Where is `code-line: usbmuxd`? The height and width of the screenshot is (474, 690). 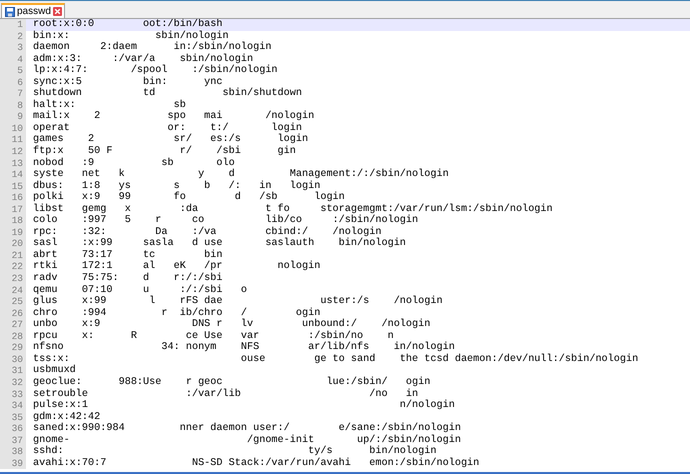
code-line: usbmuxd is located at coordinates (54, 370).